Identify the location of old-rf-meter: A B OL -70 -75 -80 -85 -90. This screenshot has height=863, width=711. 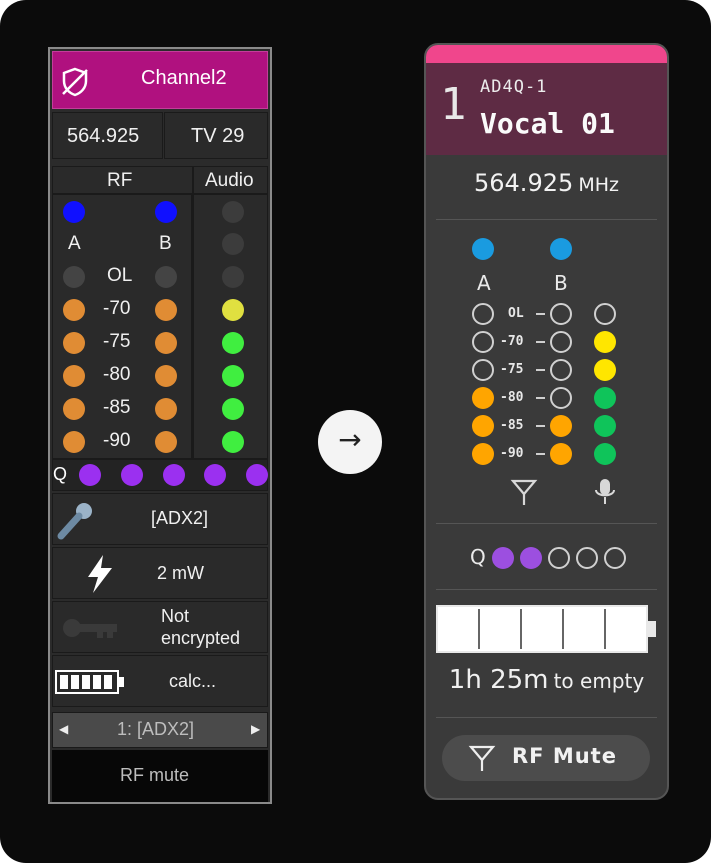
(122, 326).